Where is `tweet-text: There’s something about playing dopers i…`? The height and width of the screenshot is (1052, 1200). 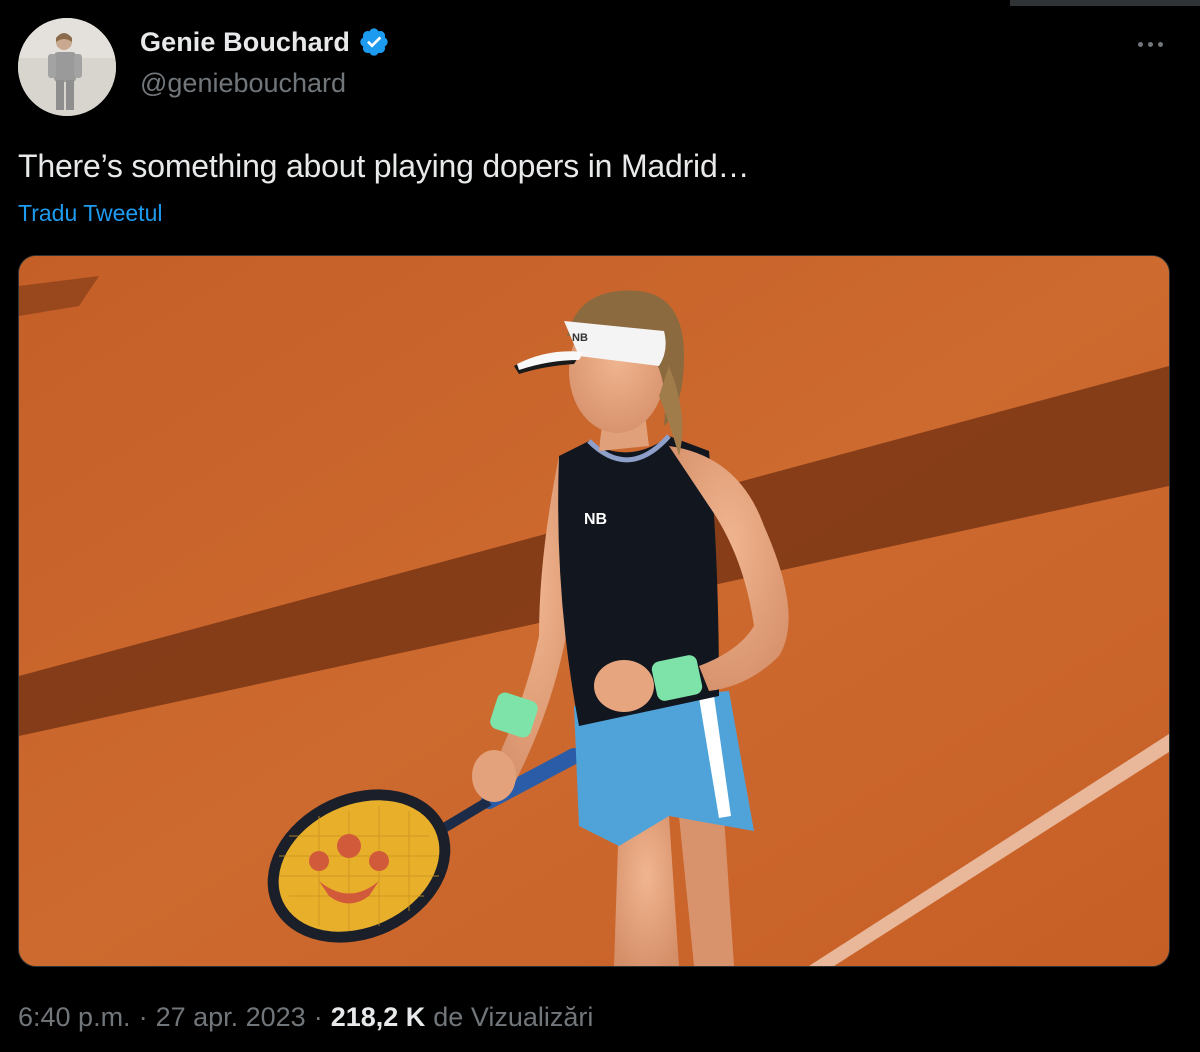
tweet-text: There’s something about playing dopers i… is located at coordinates (384, 166).